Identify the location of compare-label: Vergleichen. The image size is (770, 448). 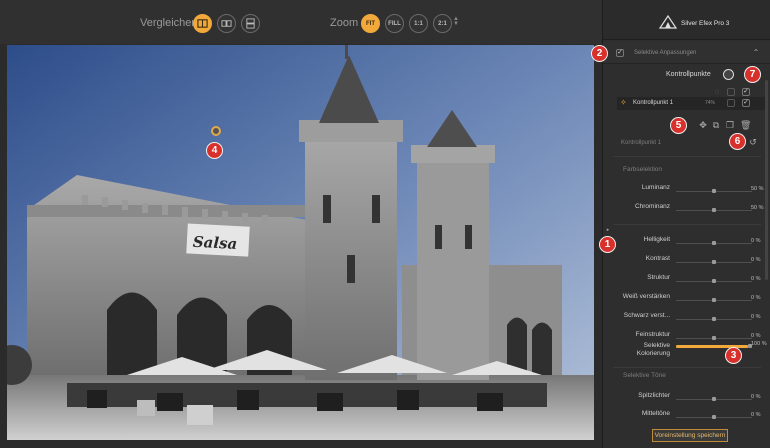
(169, 23).